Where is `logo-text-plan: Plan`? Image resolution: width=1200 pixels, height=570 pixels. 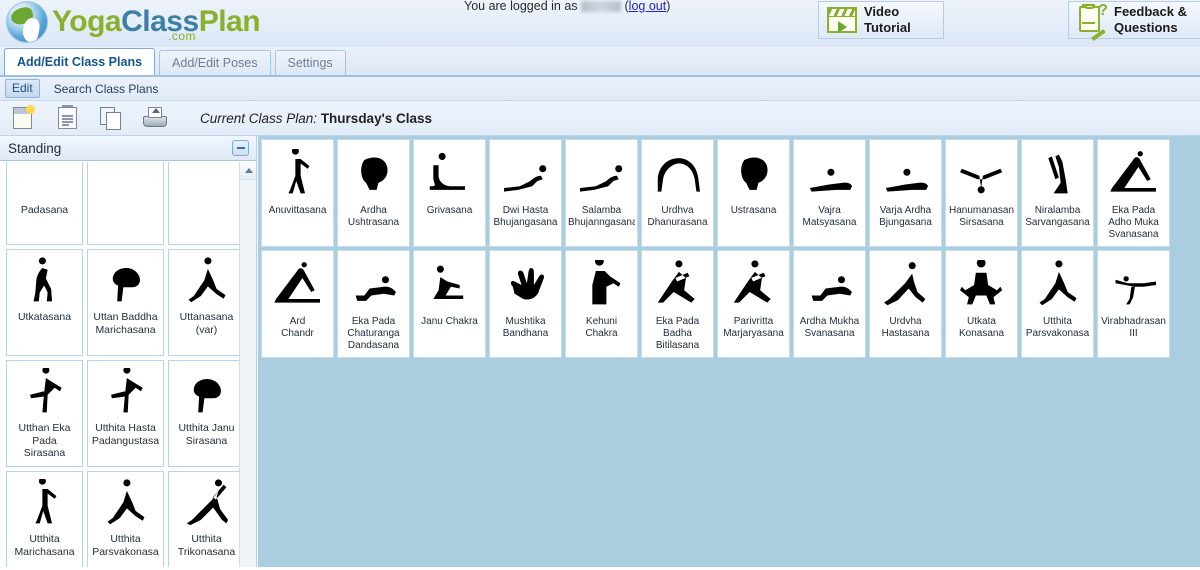 logo-text-plan: Plan is located at coordinates (229, 21).